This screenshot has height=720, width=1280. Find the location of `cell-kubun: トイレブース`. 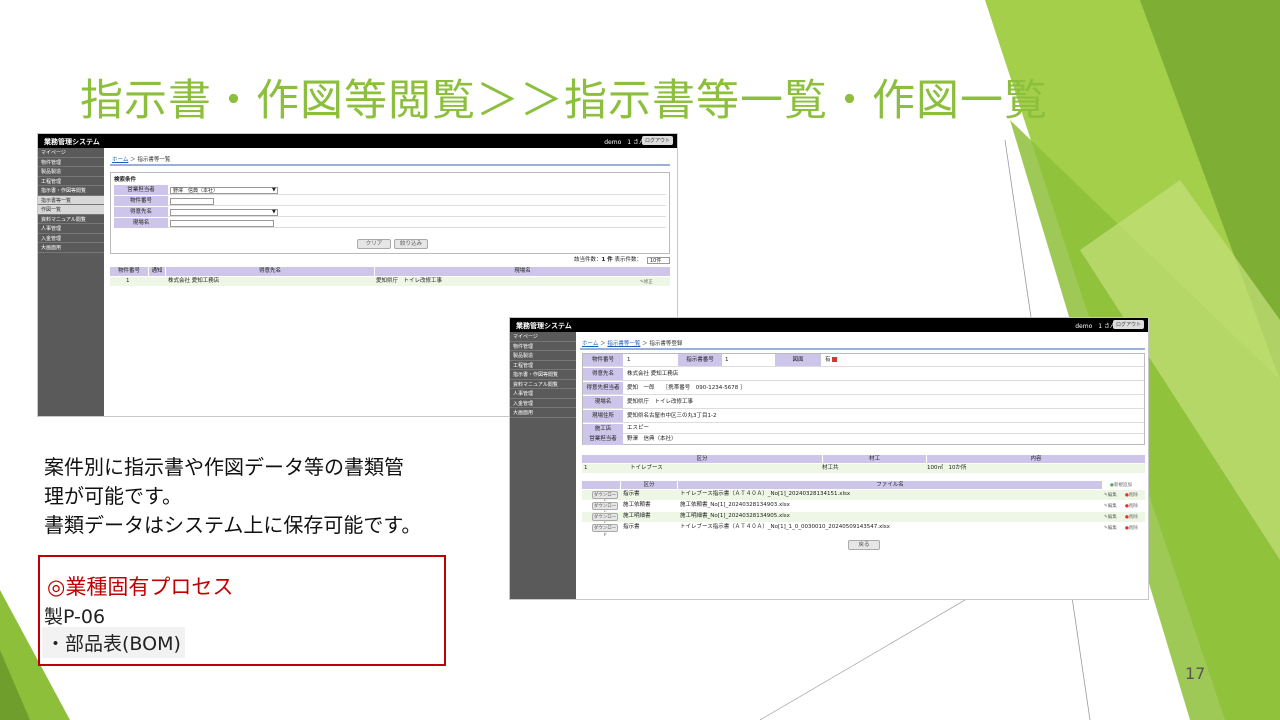

cell-kubun: トイレブース is located at coordinates (646, 468).